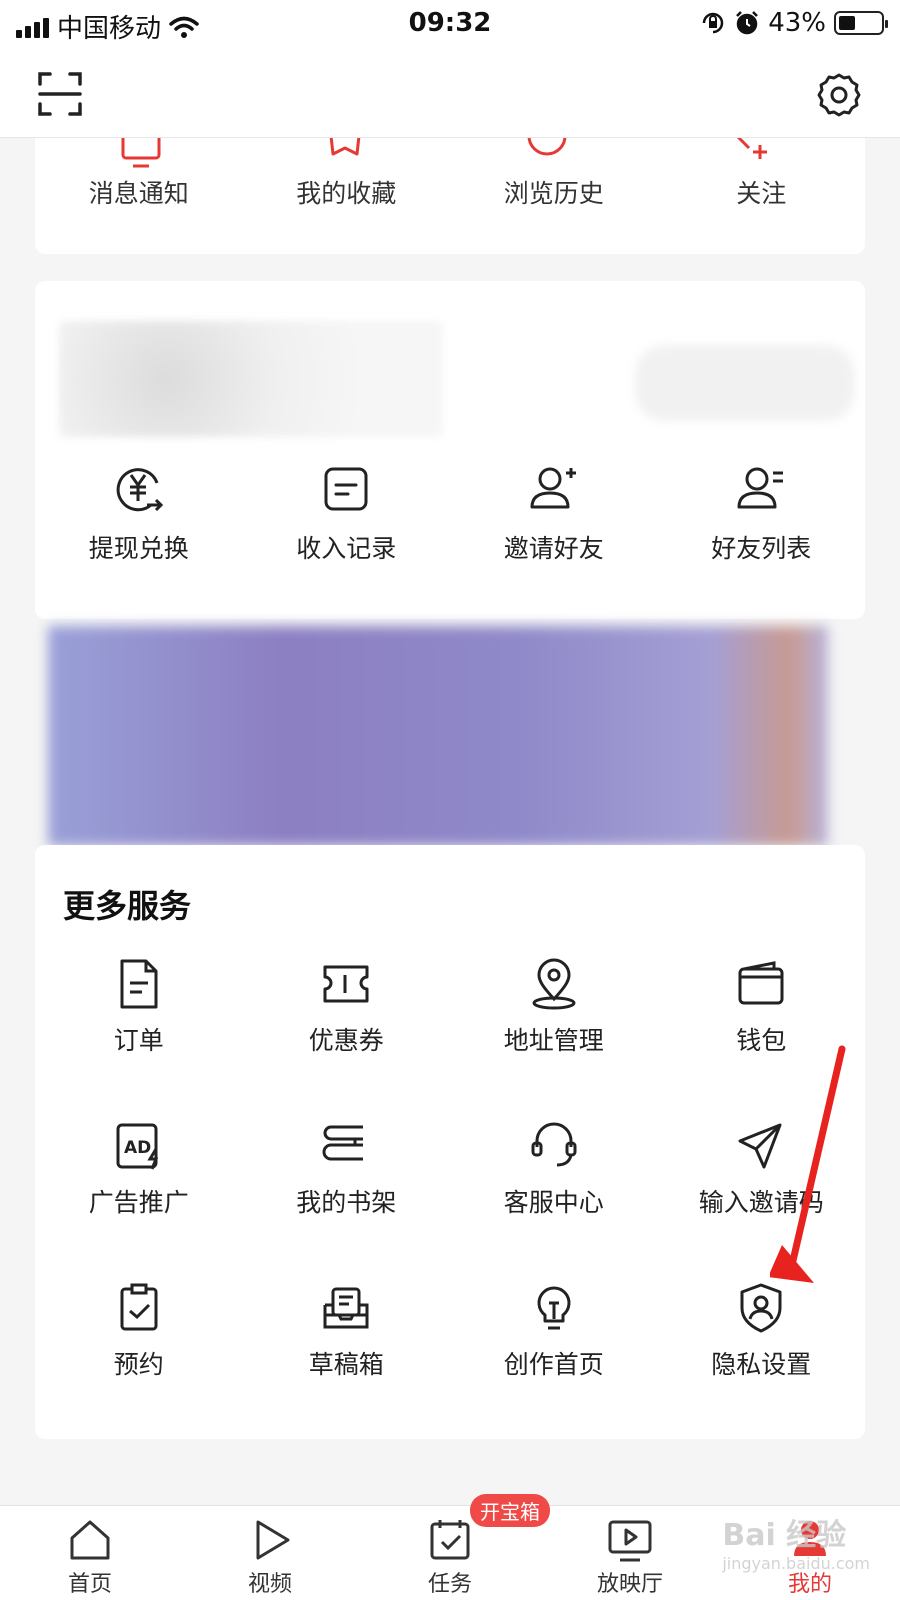 The width and height of the screenshot is (900, 1600). I want to click on tab-home: 首页, so click(90, 1553).